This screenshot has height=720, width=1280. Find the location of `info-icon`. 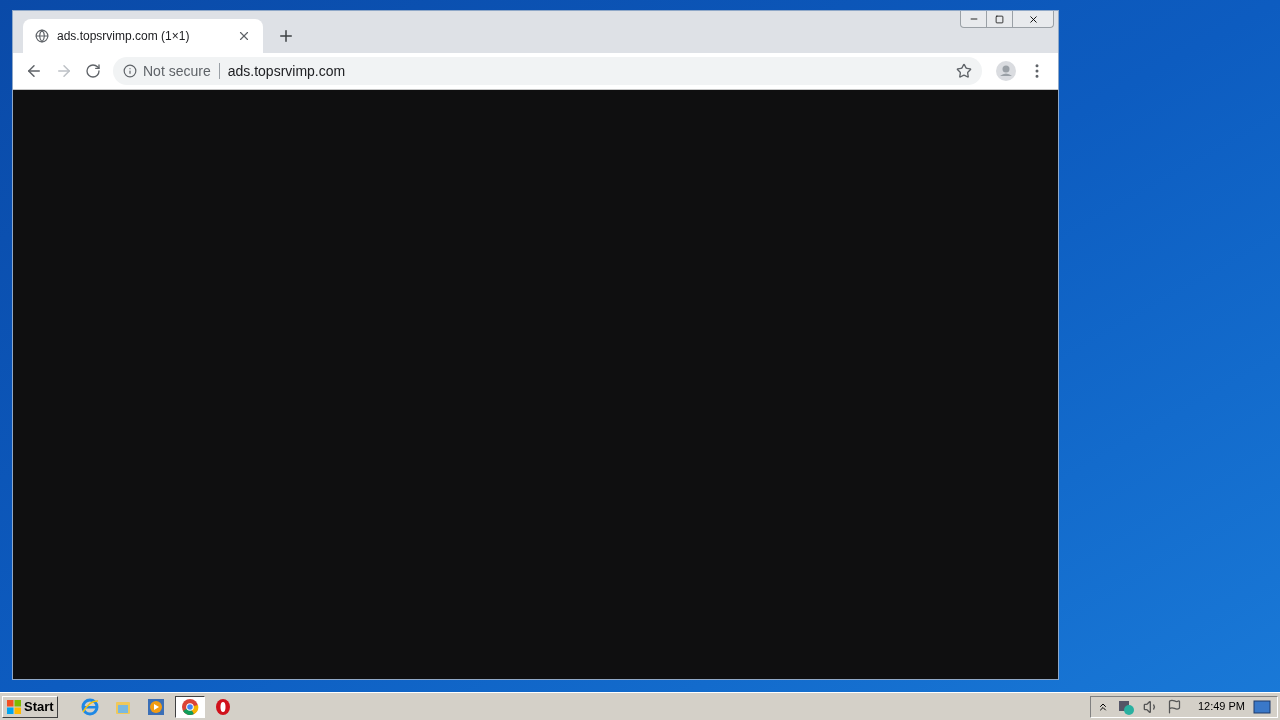

info-icon is located at coordinates (130, 71).